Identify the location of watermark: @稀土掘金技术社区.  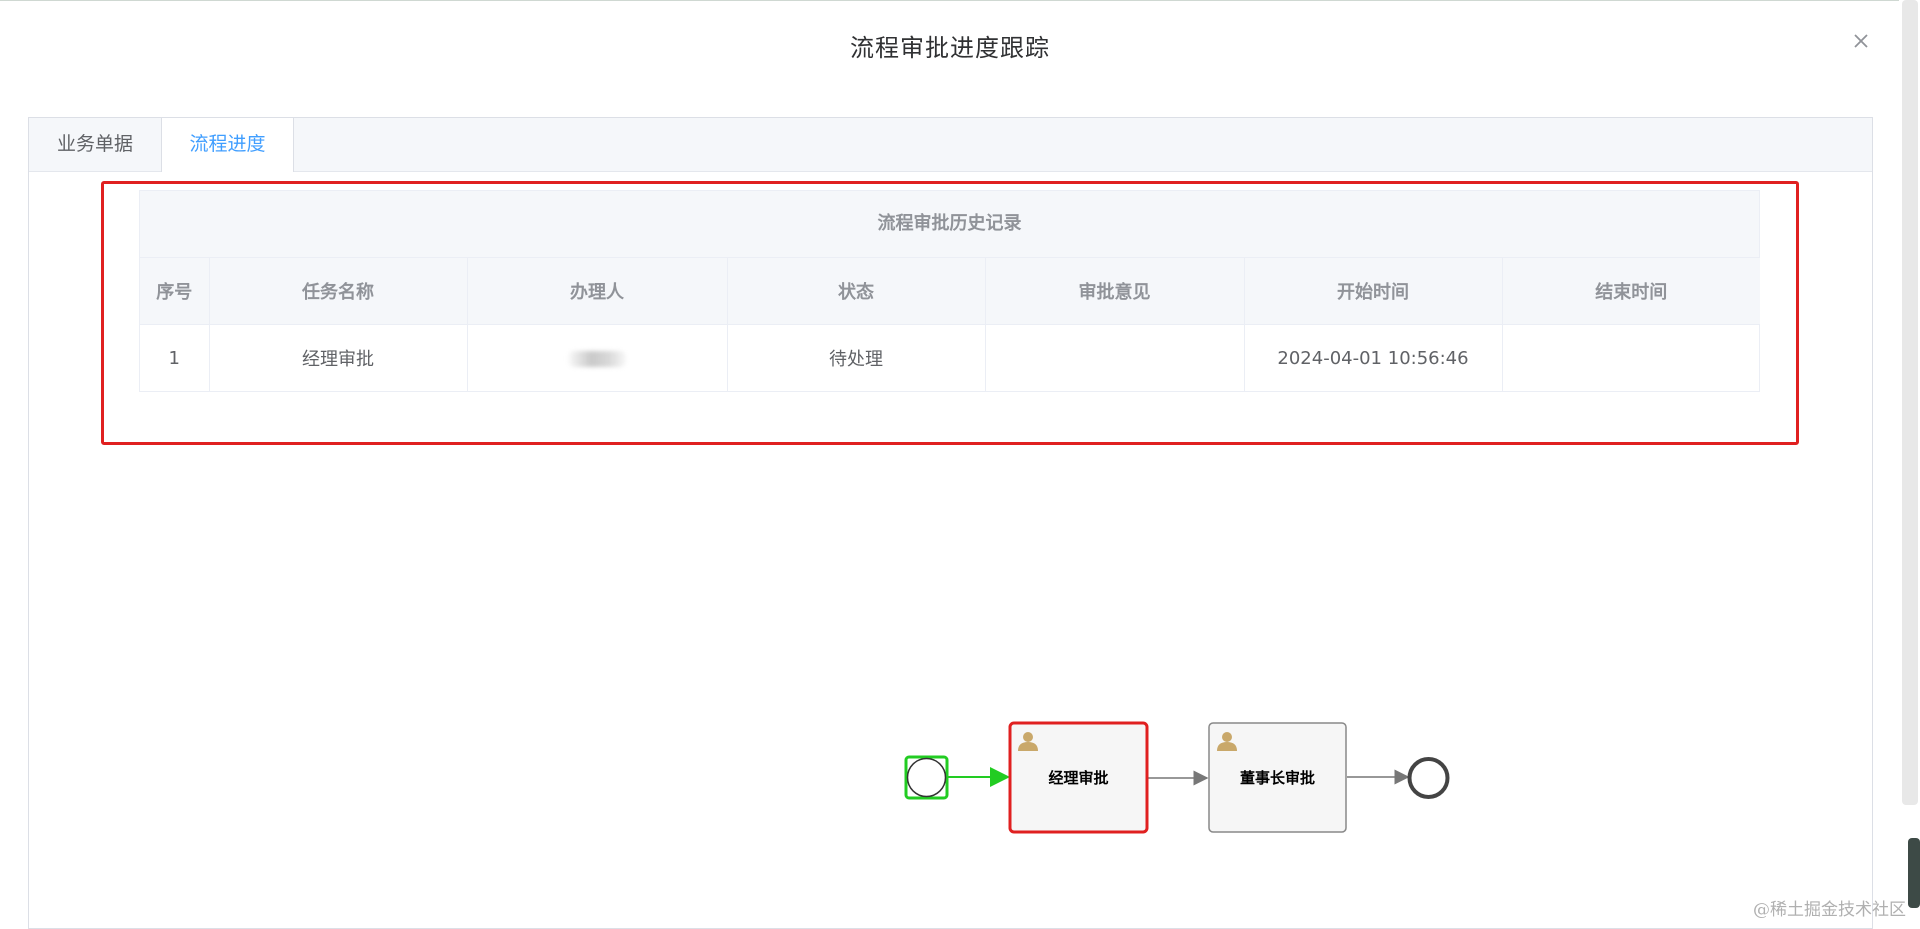
(1829, 910).